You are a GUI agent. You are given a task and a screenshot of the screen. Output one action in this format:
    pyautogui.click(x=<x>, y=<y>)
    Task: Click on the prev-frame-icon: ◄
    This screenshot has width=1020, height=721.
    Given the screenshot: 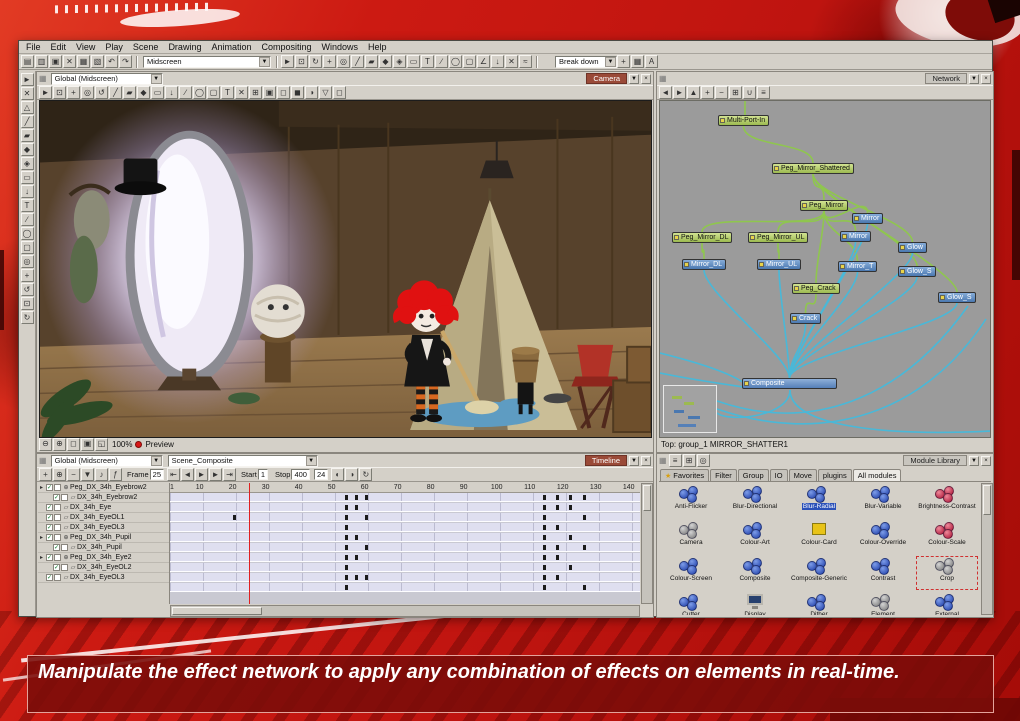 What is the action you would take?
    pyautogui.click(x=188, y=474)
    